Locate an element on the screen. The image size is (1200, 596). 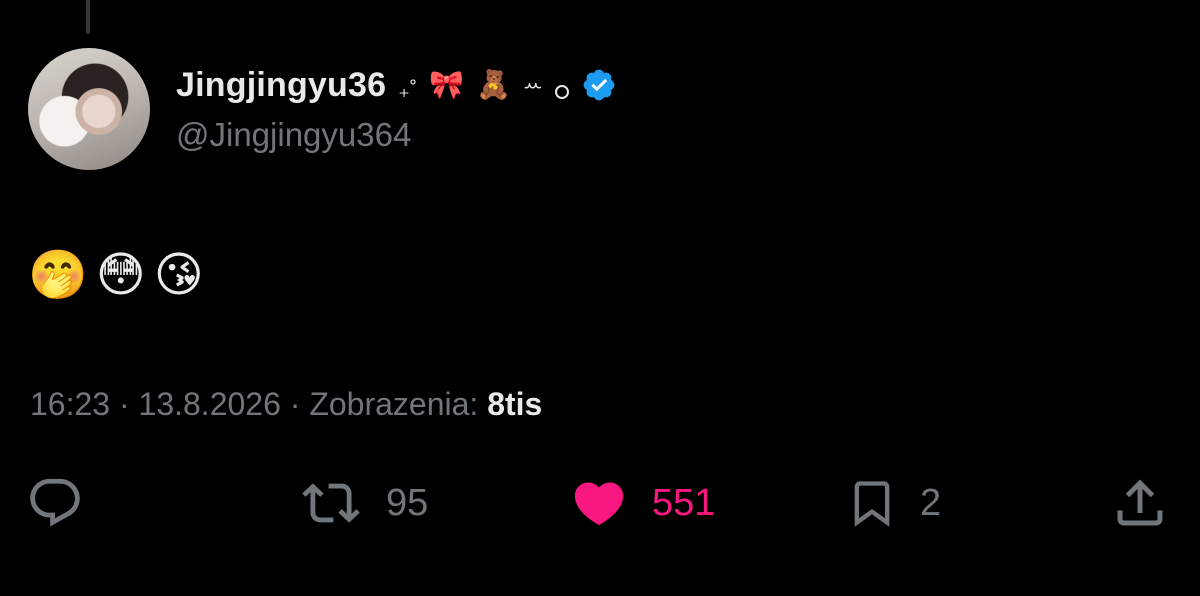
display-name: Jingjingyu36 is located at coordinates (281, 85).